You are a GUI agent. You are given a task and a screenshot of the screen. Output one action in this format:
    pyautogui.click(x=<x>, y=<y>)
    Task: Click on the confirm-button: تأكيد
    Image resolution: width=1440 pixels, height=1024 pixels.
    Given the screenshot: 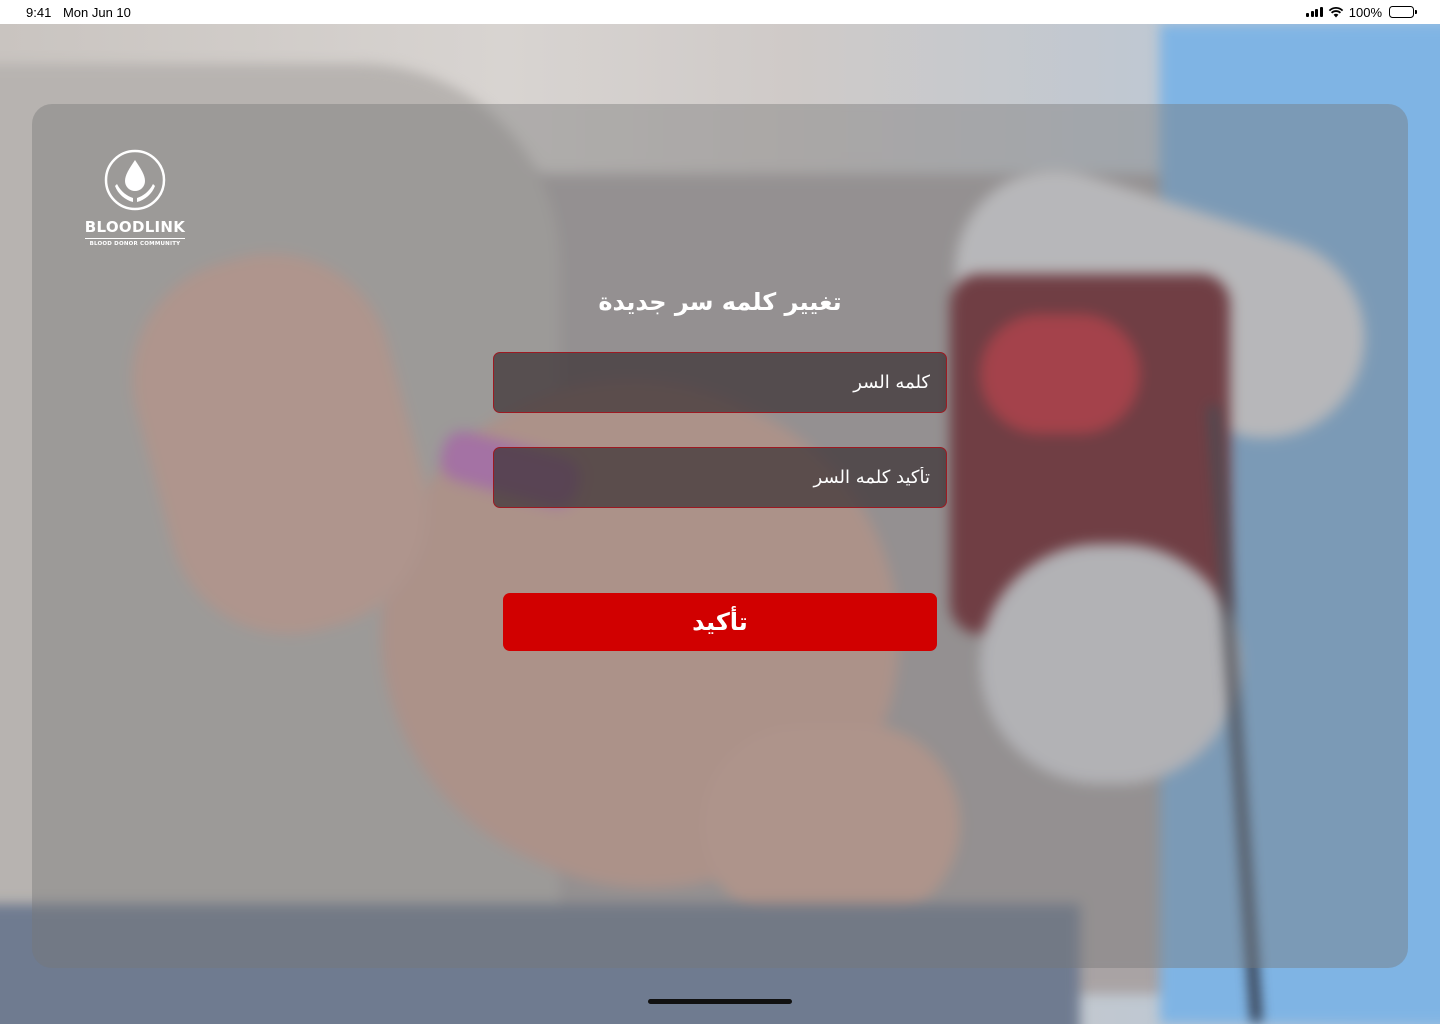 What is the action you would take?
    pyautogui.click(x=720, y=622)
    